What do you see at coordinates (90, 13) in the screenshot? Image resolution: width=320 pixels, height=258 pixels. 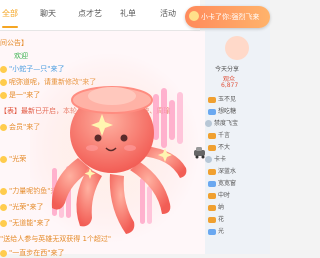 I see `tab-talent: 点才艺` at bounding box center [90, 13].